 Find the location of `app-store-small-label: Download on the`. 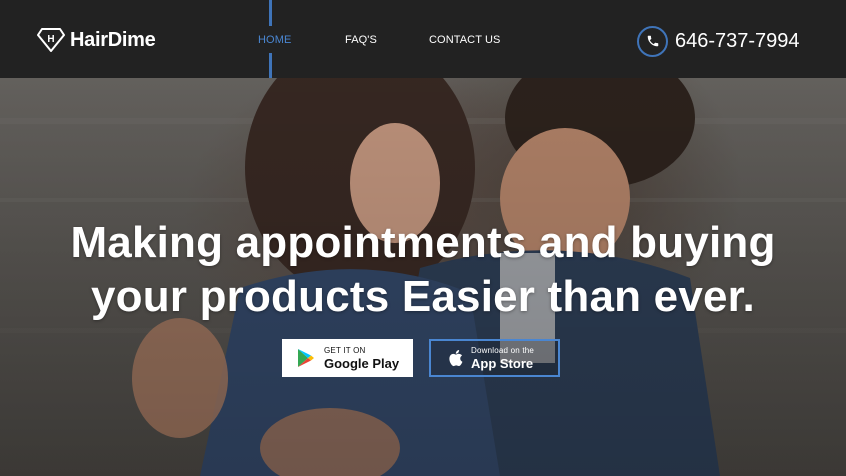

app-store-small-label: Download on the is located at coordinates (503, 350).